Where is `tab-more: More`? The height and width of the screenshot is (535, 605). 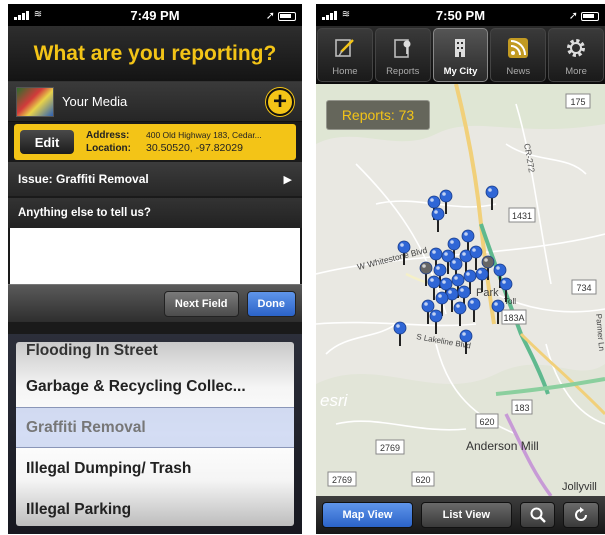 tab-more: More is located at coordinates (576, 55).